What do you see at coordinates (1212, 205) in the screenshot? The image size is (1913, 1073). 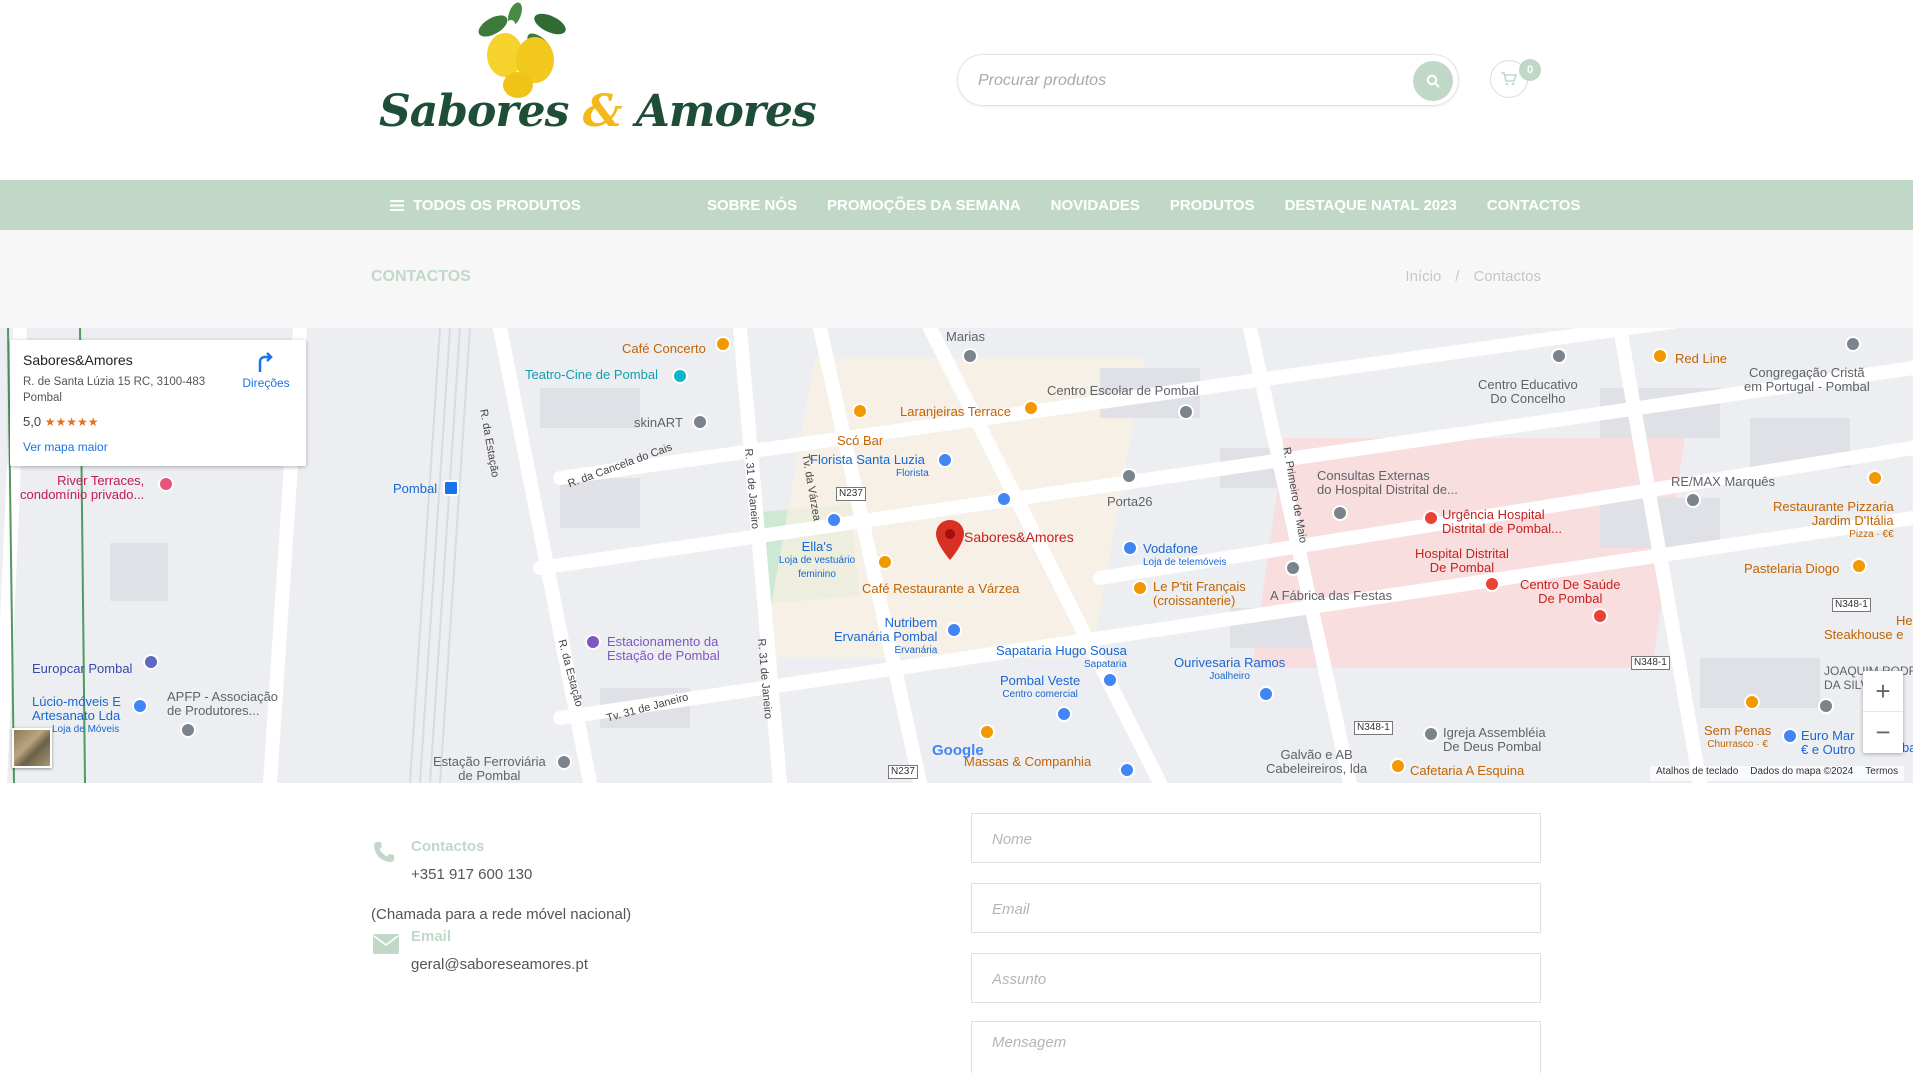 I see `nav-link-produtos: PRODUTOS` at bounding box center [1212, 205].